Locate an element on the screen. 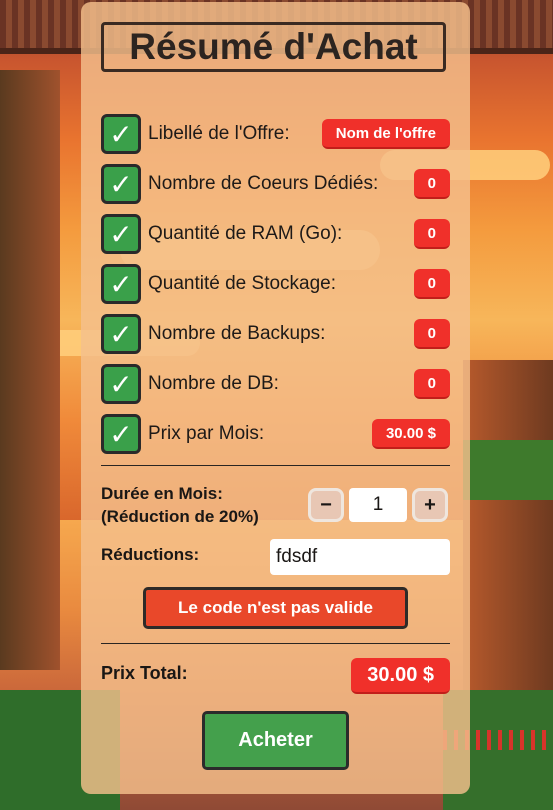 This screenshot has width=553, height=810. row-label: Libellé de l'Offre: is located at coordinates (219, 133).